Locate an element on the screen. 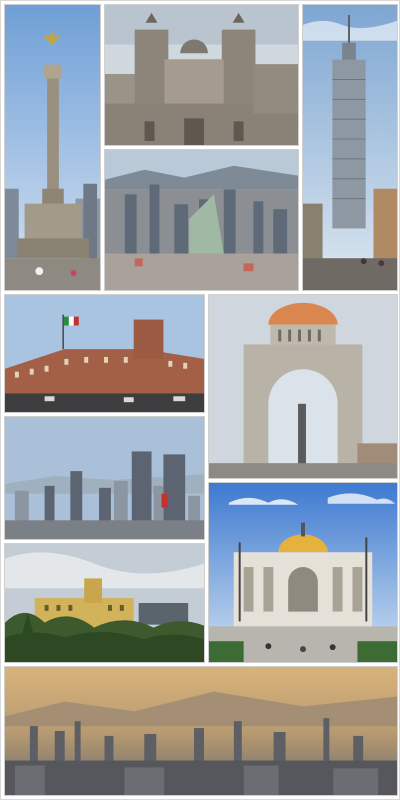 The width and height of the screenshot is (400, 800). city-aerial-icon is located at coordinates (201, 220).